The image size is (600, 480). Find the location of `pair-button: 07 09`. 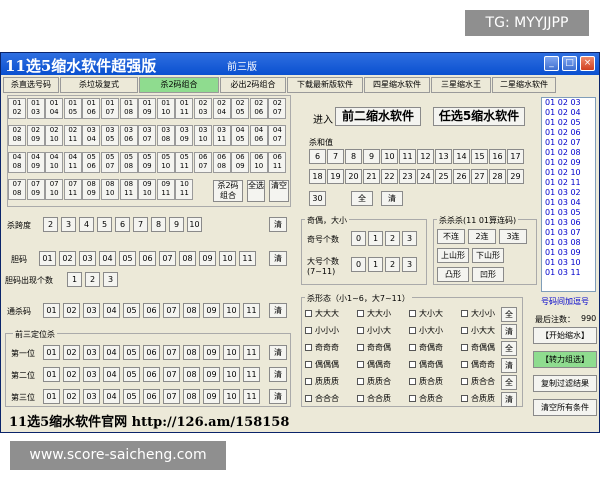

pair-button: 07 09 is located at coordinates (35, 189).